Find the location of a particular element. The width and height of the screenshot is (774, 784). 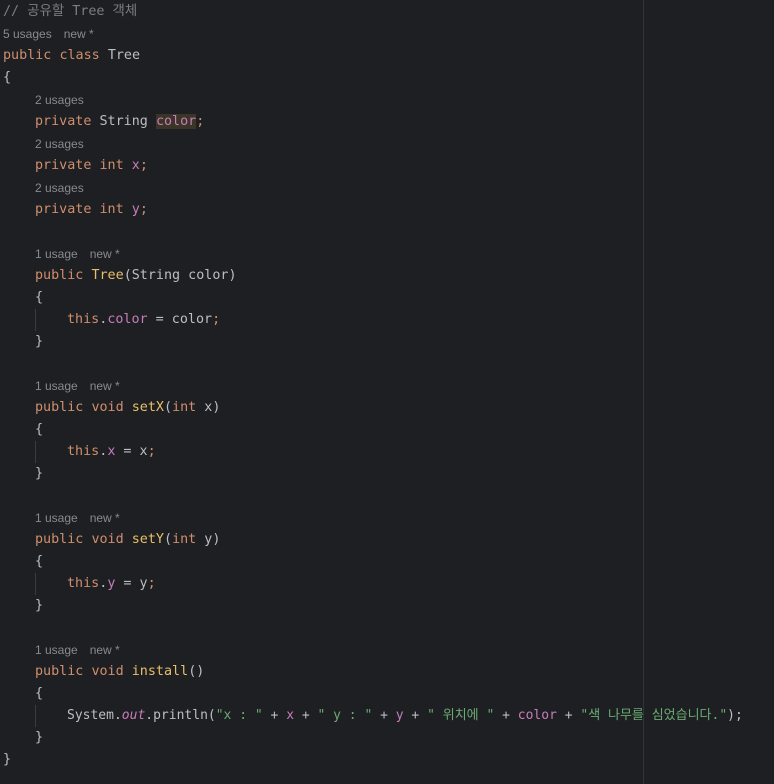

field-ref: color is located at coordinates (537, 715).